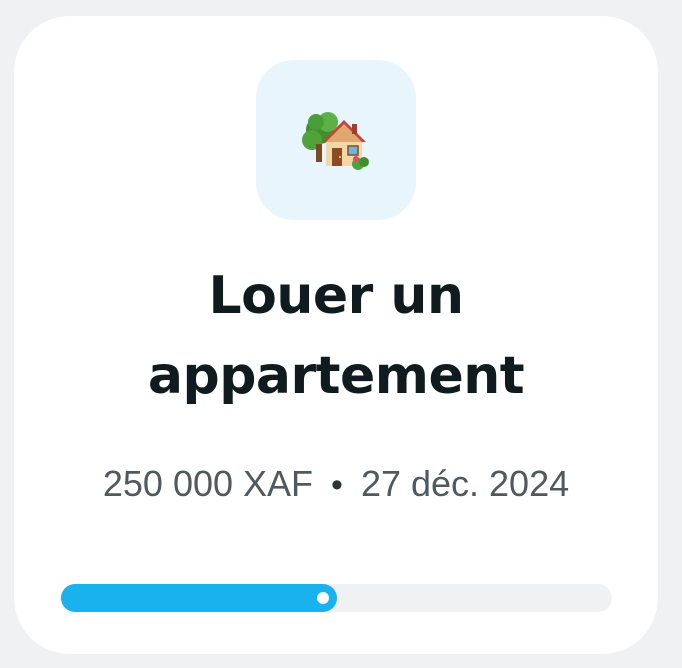 This screenshot has height=668, width=682. Describe the element at coordinates (208, 483) in the screenshot. I see `goal-amount: 250 000 XAF` at that location.